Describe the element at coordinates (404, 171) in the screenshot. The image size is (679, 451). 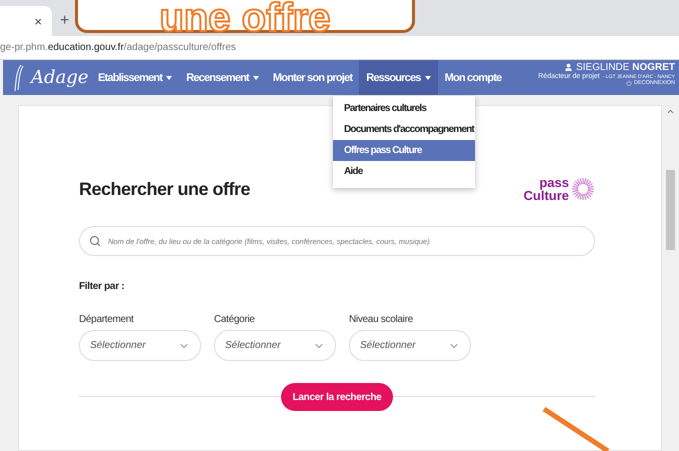
I see `menu-item: Aide` at that location.